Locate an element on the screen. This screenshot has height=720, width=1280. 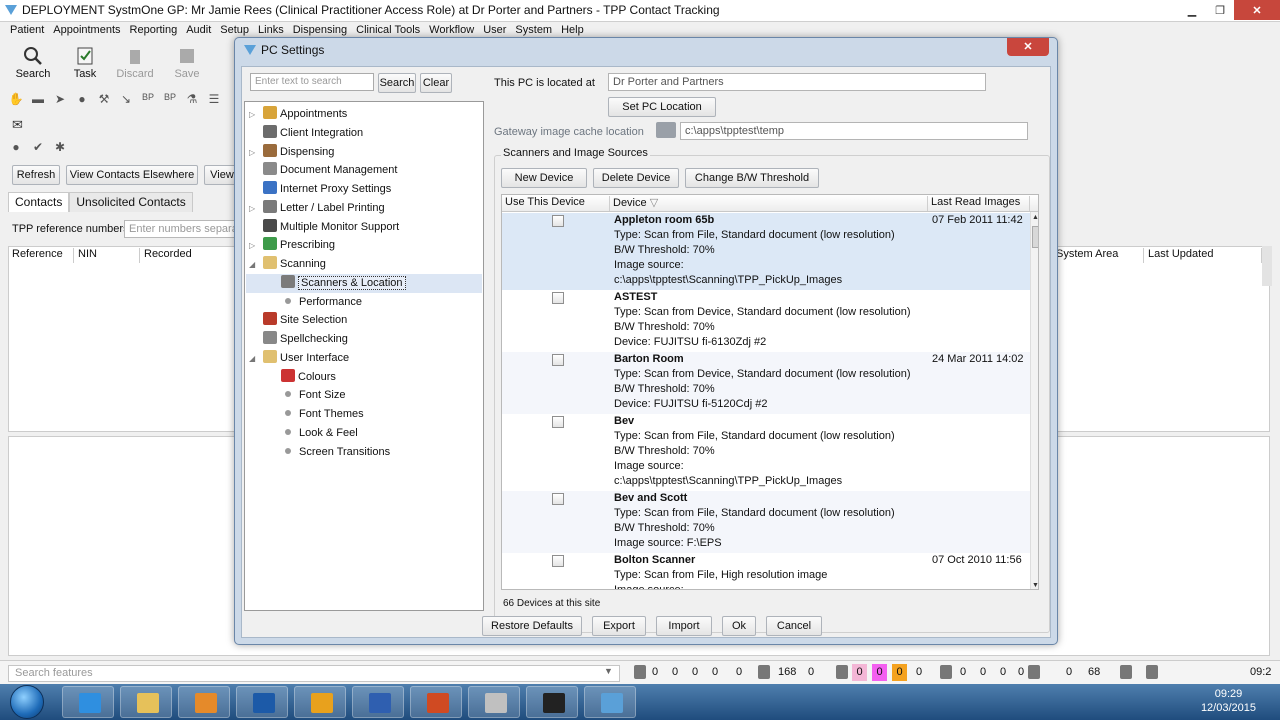
tree-item-user-interface: ◢ User Interface is located at coordinates (299, 358).